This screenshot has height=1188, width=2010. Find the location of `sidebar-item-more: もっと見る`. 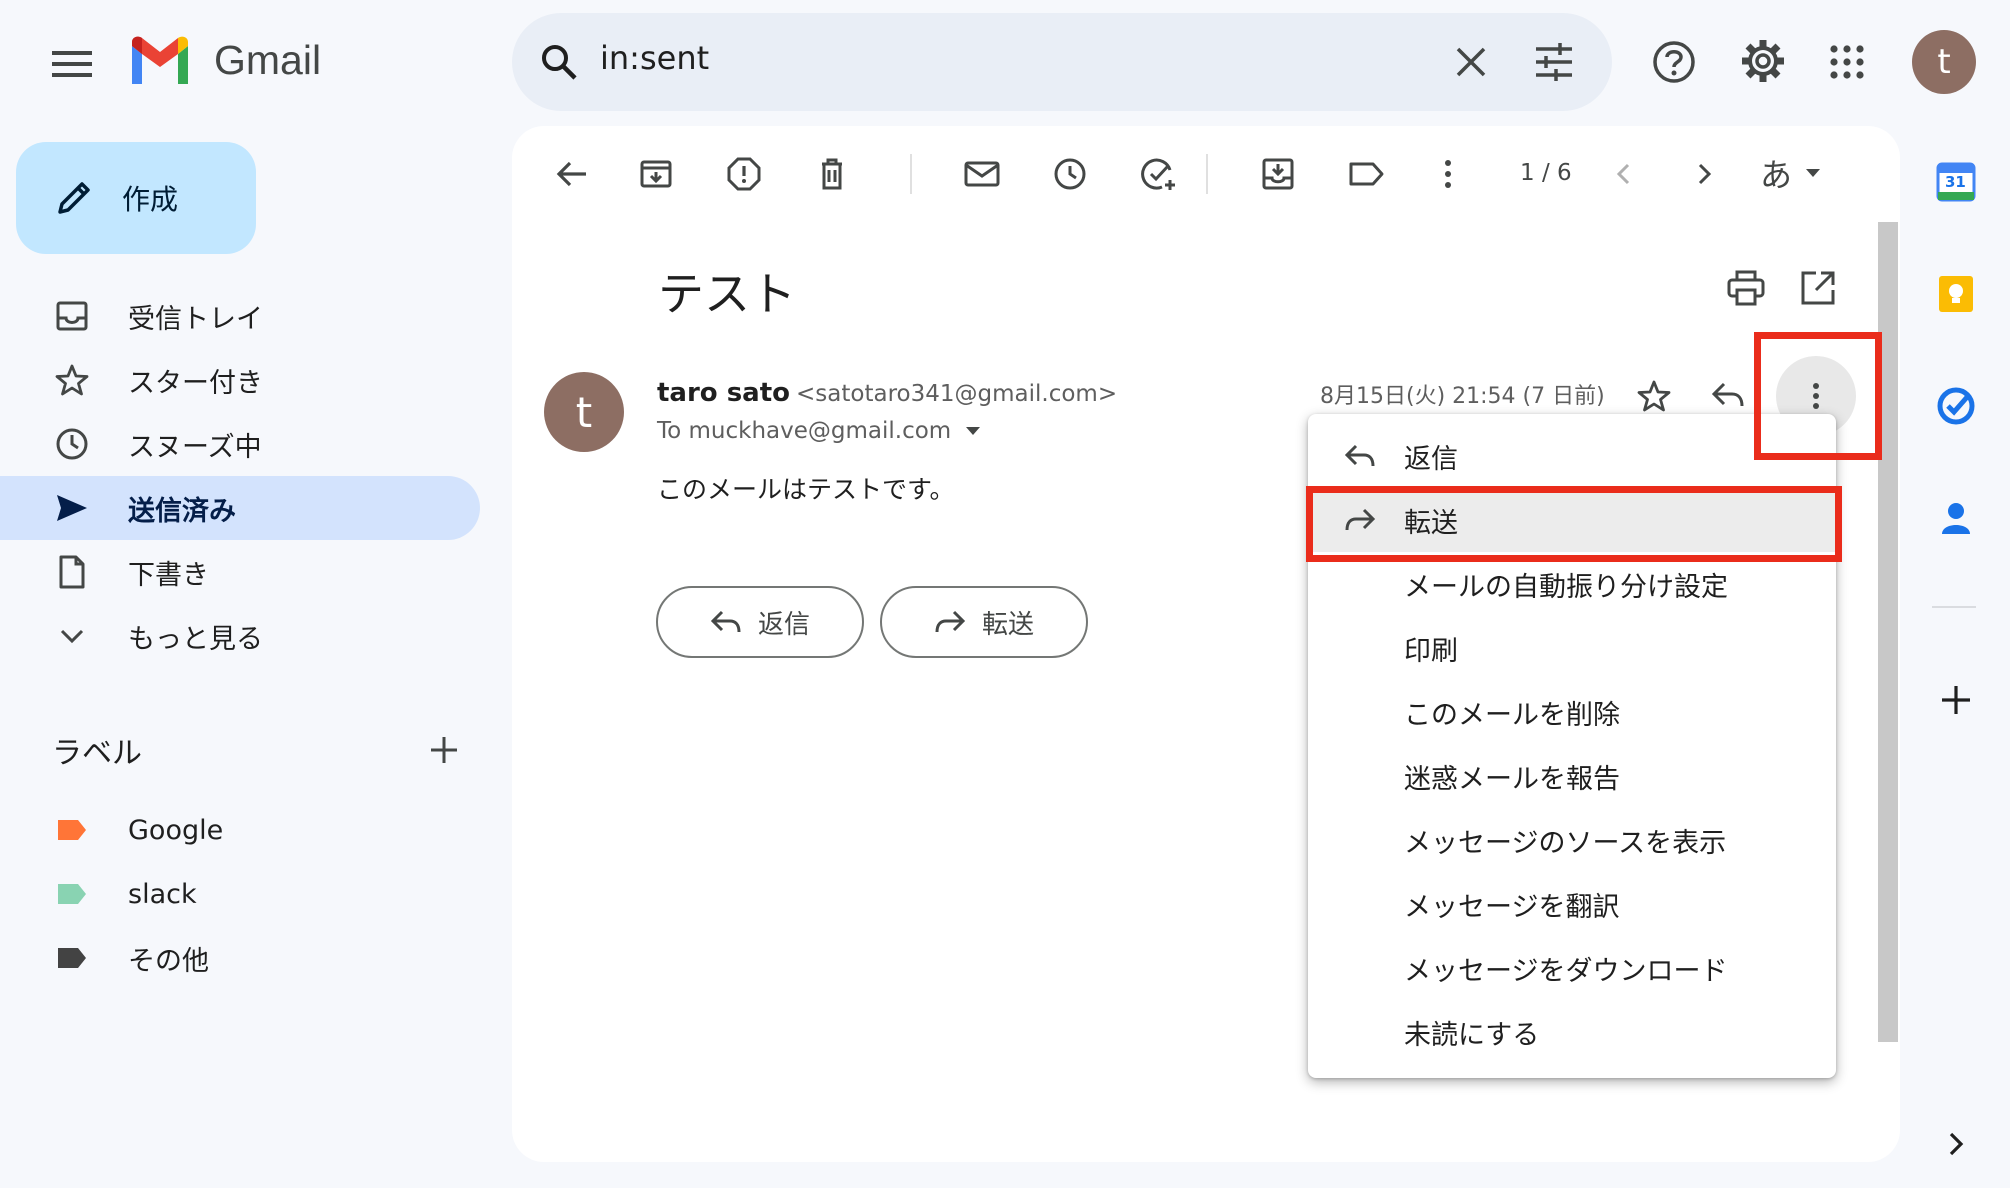

sidebar-item-more: もっと見る is located at coordinates (240, 636).